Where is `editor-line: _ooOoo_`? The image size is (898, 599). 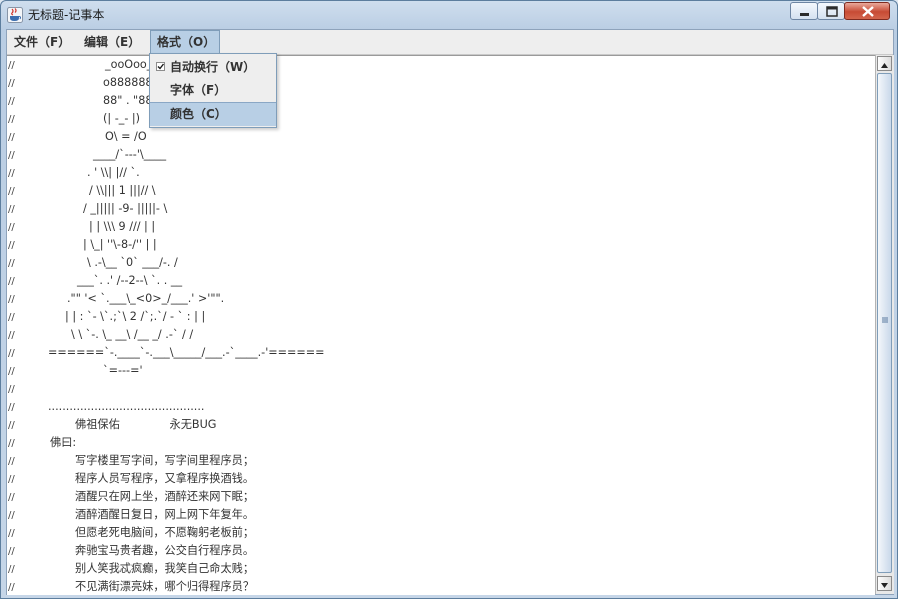 editor-line: _ooOoo_ is located at coordinates (129, 64).